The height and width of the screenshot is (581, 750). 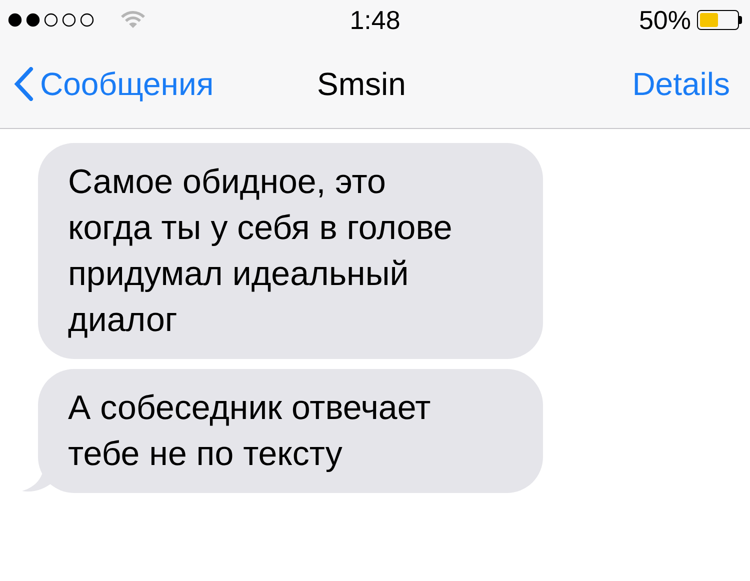 What do you see at coordinates (24, 84) in the screenshot?
I see `chevron-left-icon` at bounding box center [24, 84].